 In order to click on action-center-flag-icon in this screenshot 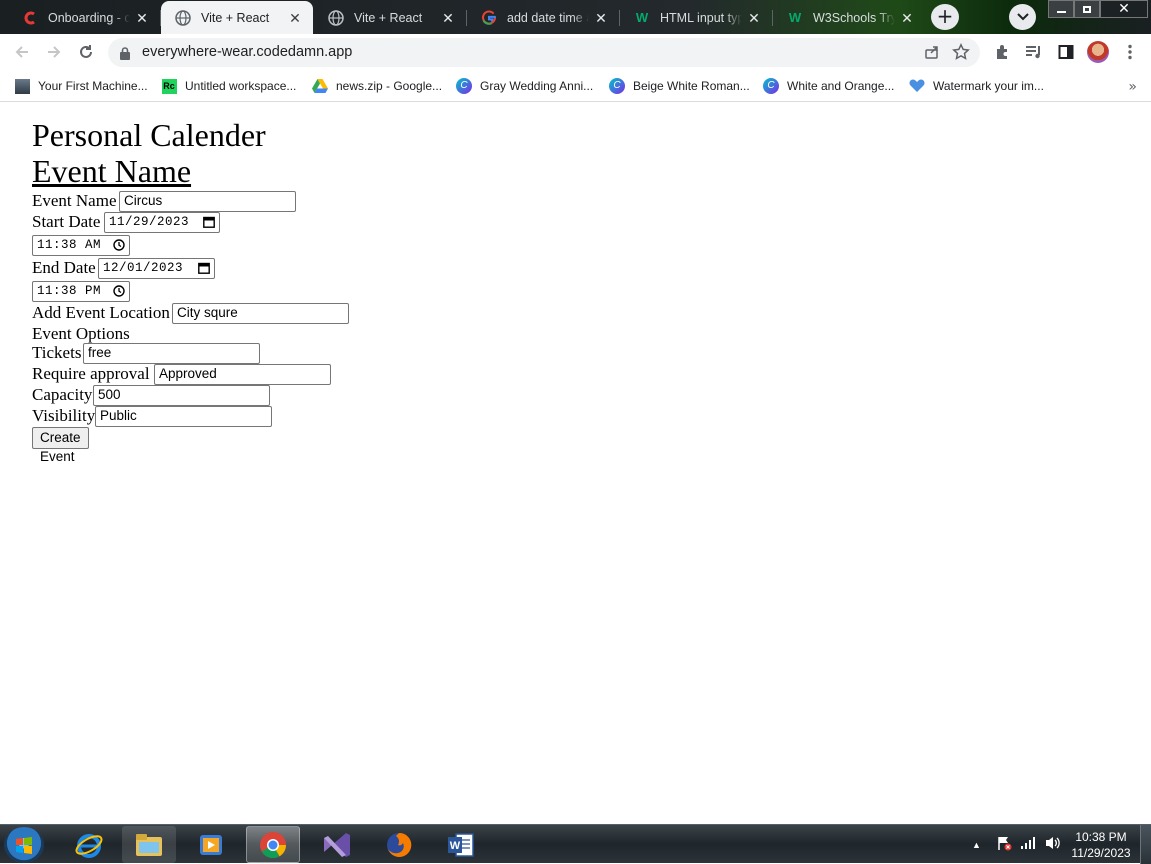, I will do `click(1004, 844)`.